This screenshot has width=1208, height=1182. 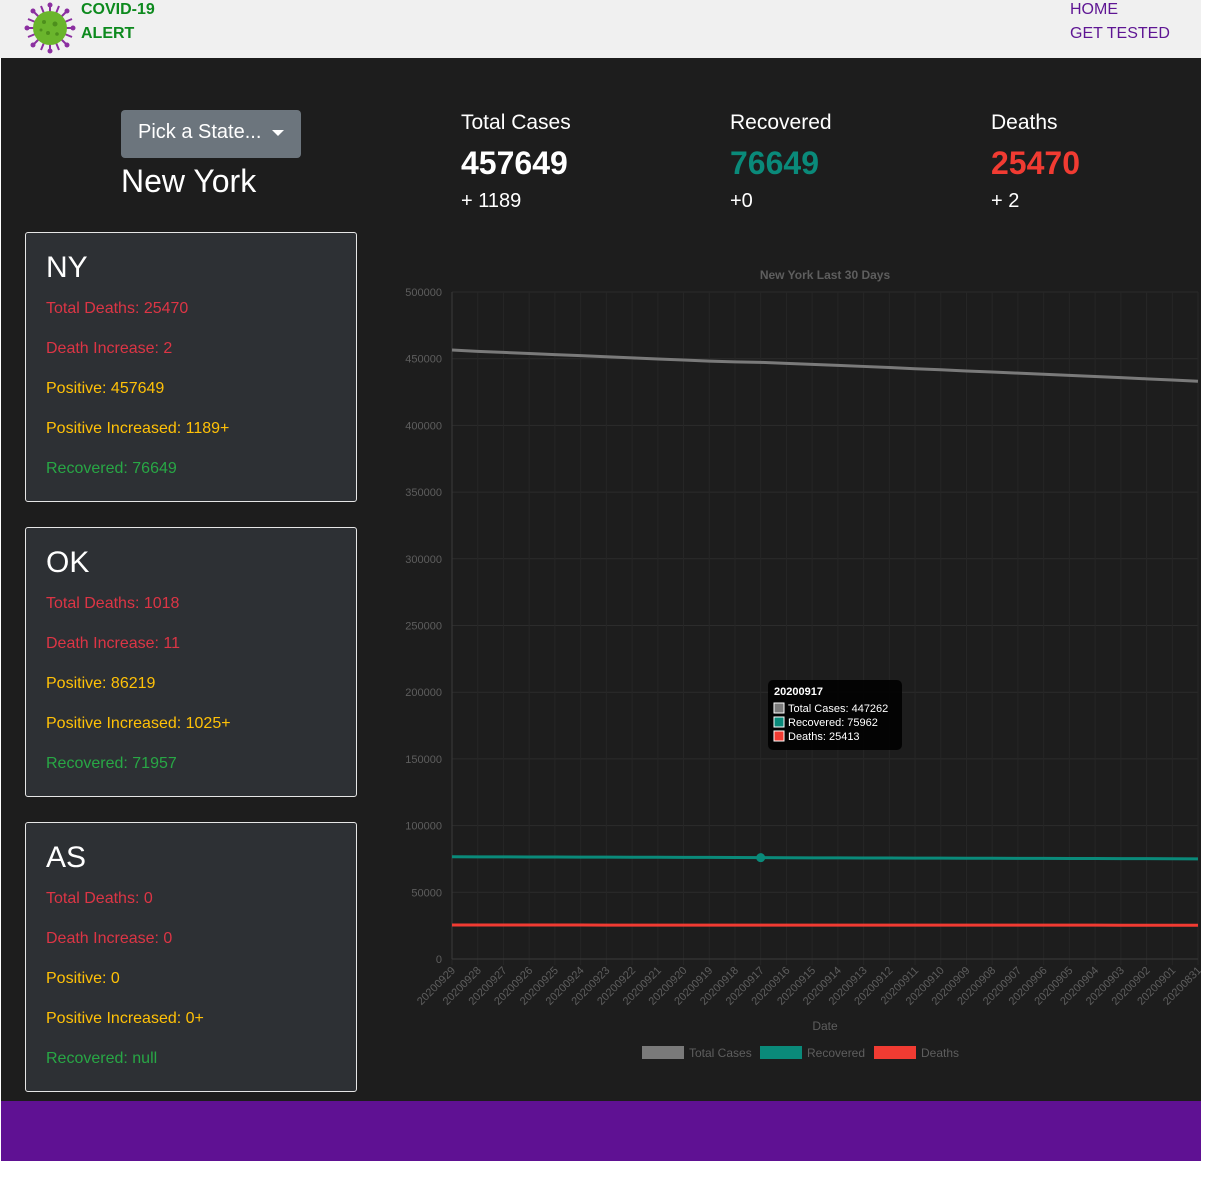 What do you see at coordinates (66, 857) in the screenshot?
I see `state-code: AS` at bounding box center [66, 857].